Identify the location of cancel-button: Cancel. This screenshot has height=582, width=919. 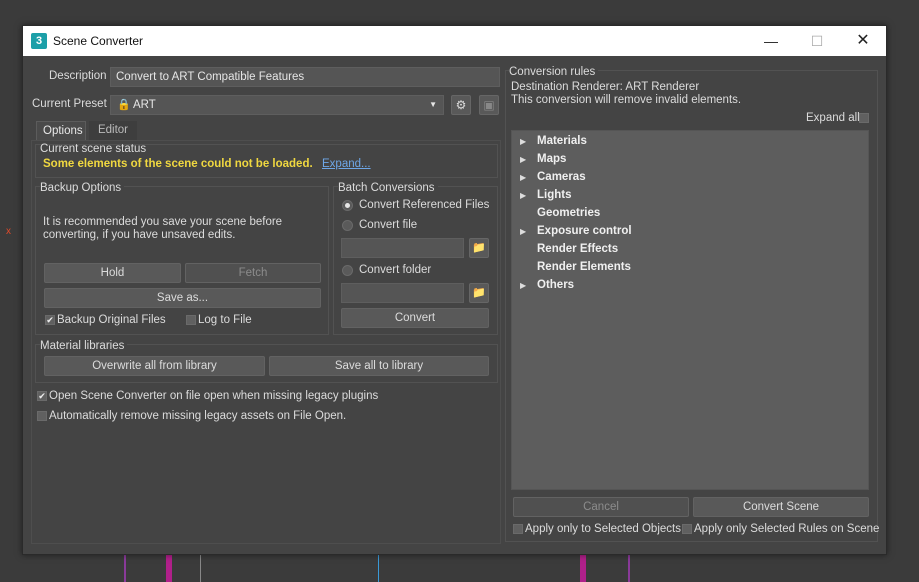
(601, 507).